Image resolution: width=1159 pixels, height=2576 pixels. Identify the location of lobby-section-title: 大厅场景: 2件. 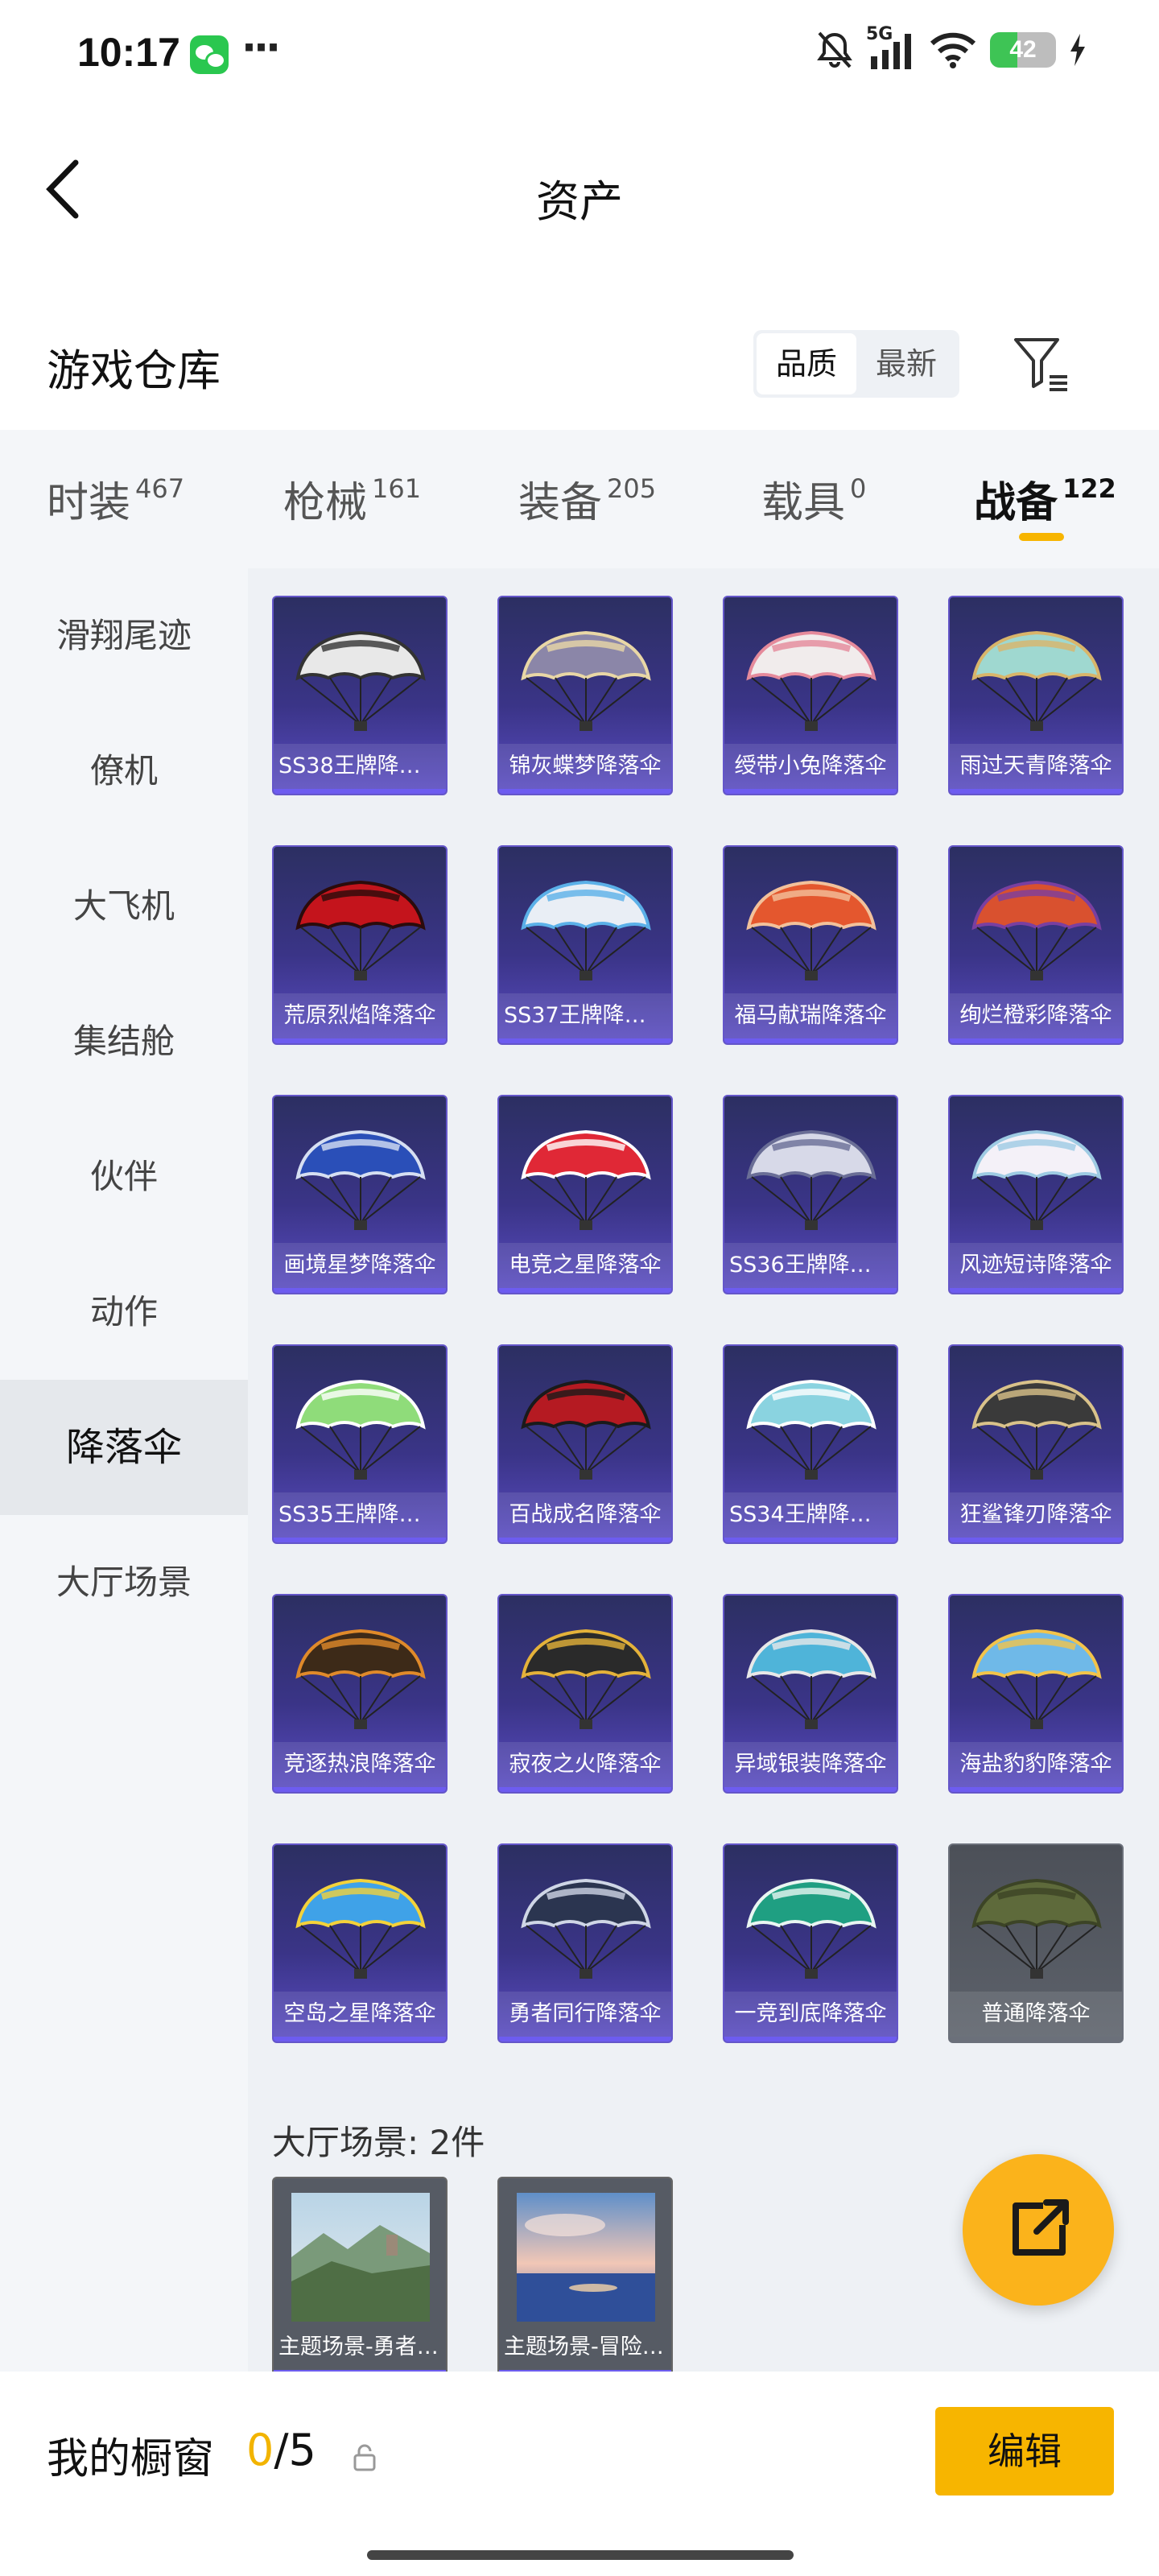
(378, 2142).